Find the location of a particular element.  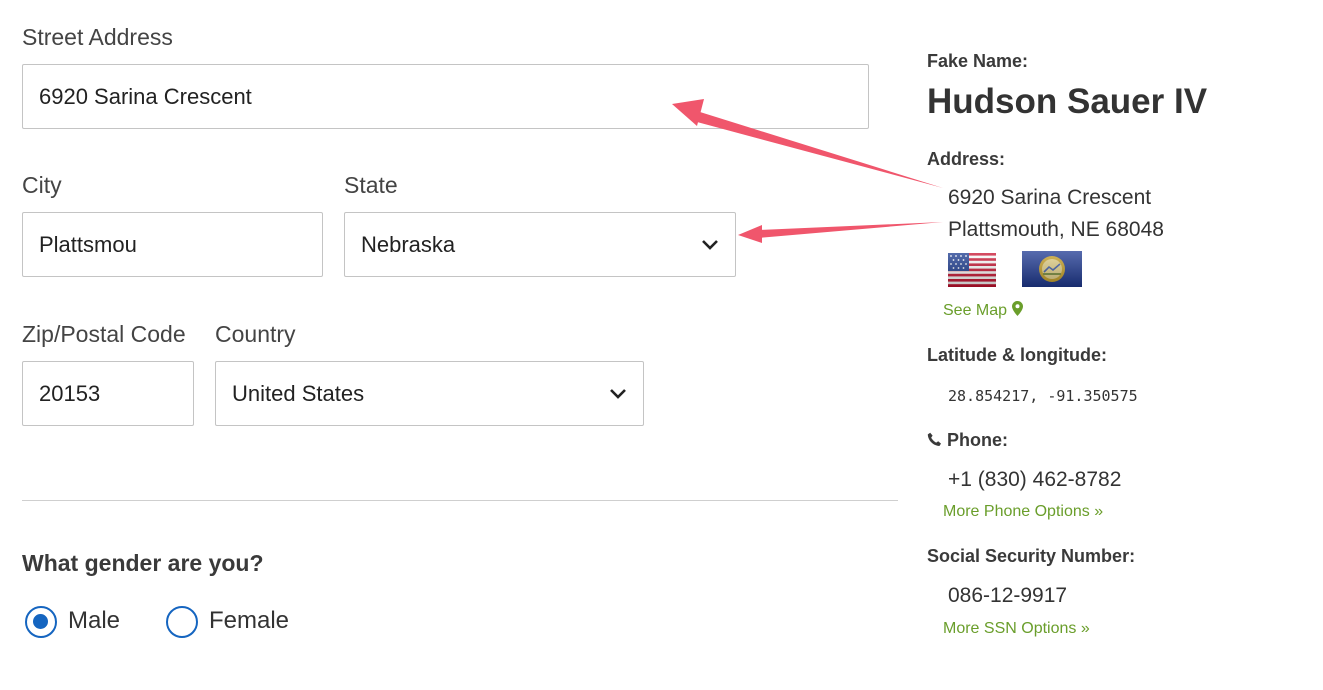

phone-heading: Phone: is located at coordinates (967, 440).